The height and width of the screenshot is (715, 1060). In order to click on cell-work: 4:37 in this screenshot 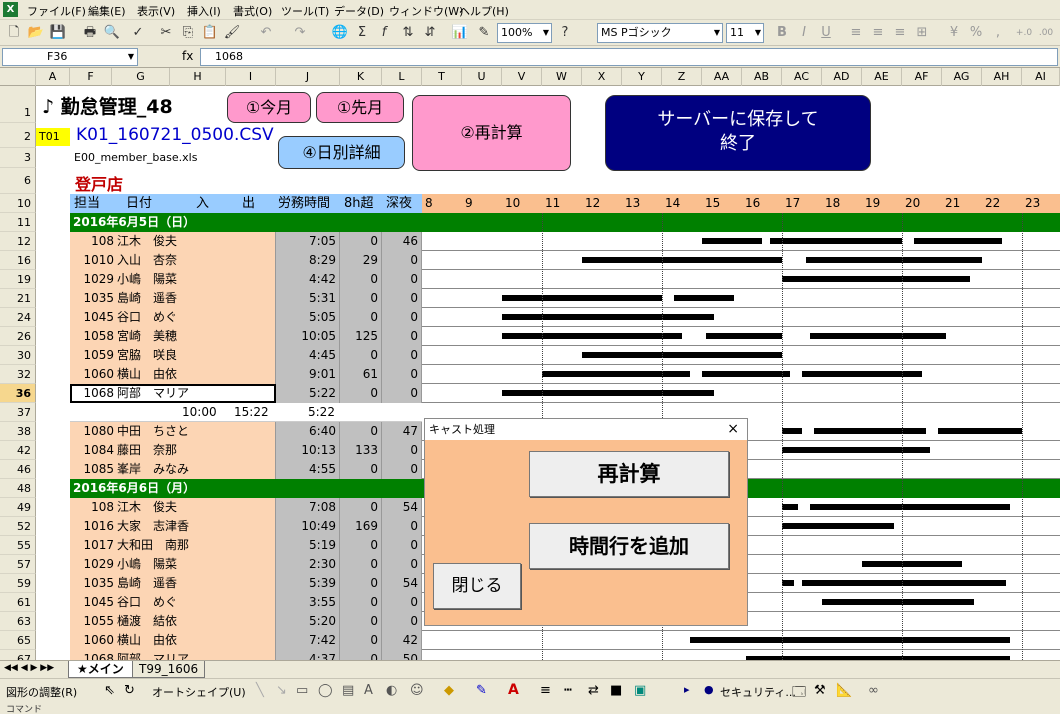, I will do `click(308, 655)`.